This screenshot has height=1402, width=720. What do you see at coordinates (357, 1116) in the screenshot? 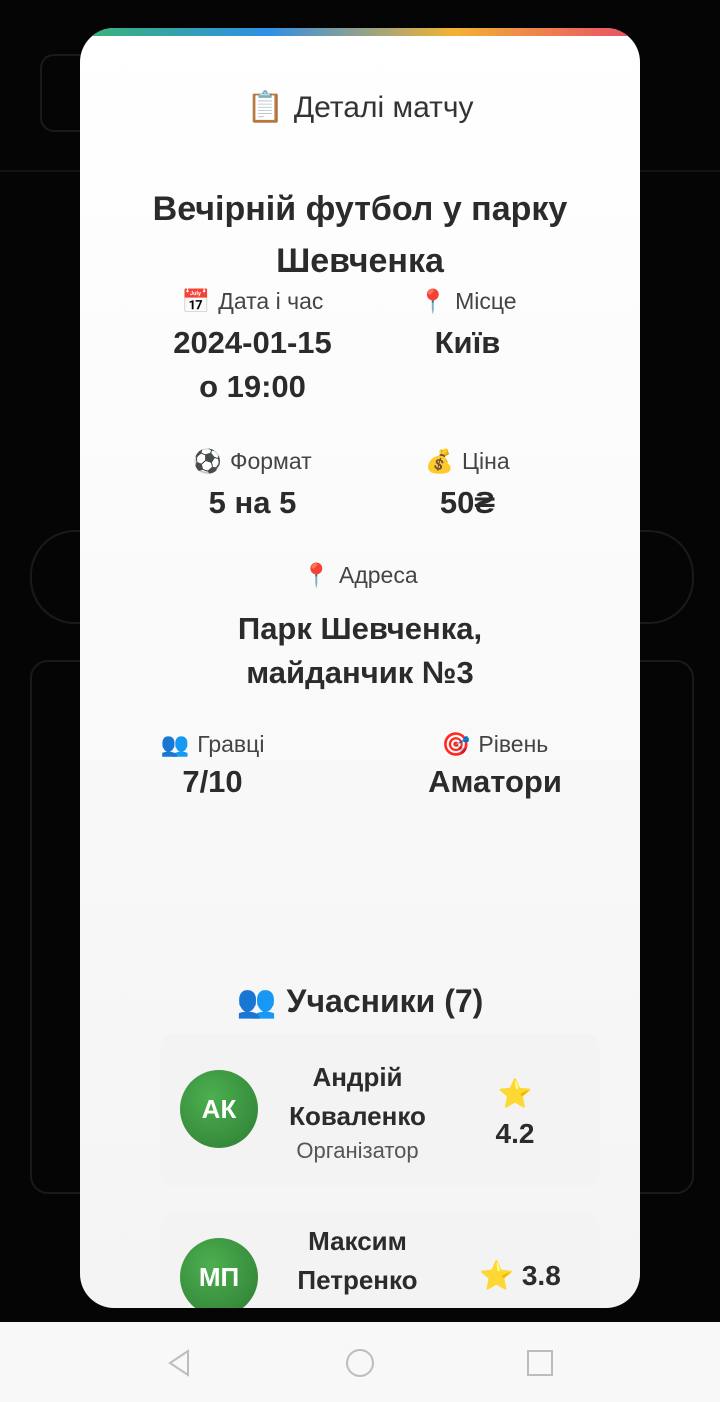
I see `participant-last-name: Коваленко` at bounding box center [357, 1116].